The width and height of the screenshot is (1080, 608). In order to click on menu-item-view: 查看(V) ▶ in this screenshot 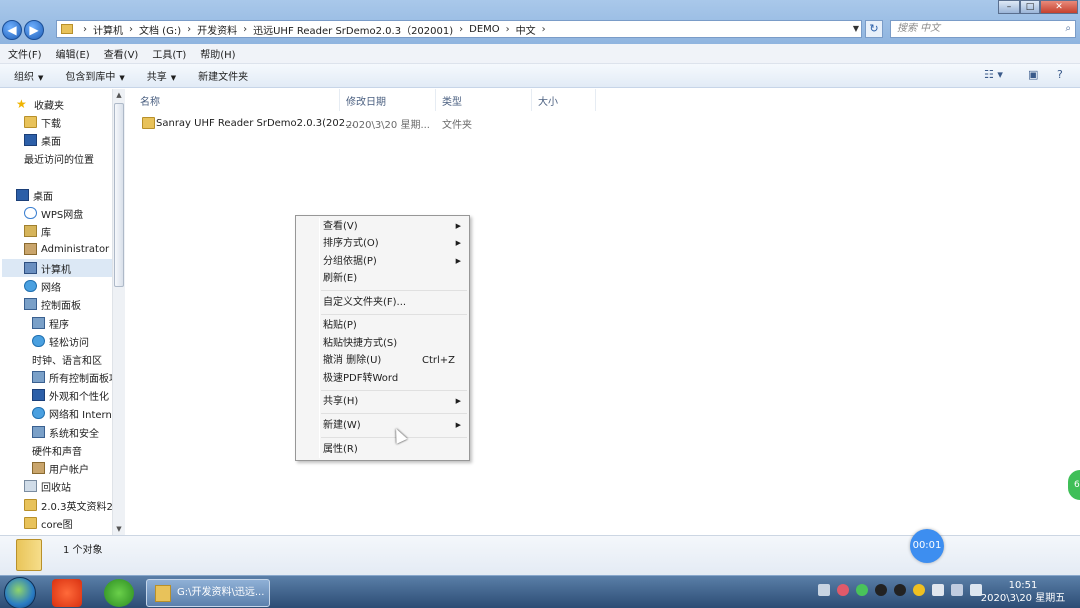, I will do `click(396, 226)`.